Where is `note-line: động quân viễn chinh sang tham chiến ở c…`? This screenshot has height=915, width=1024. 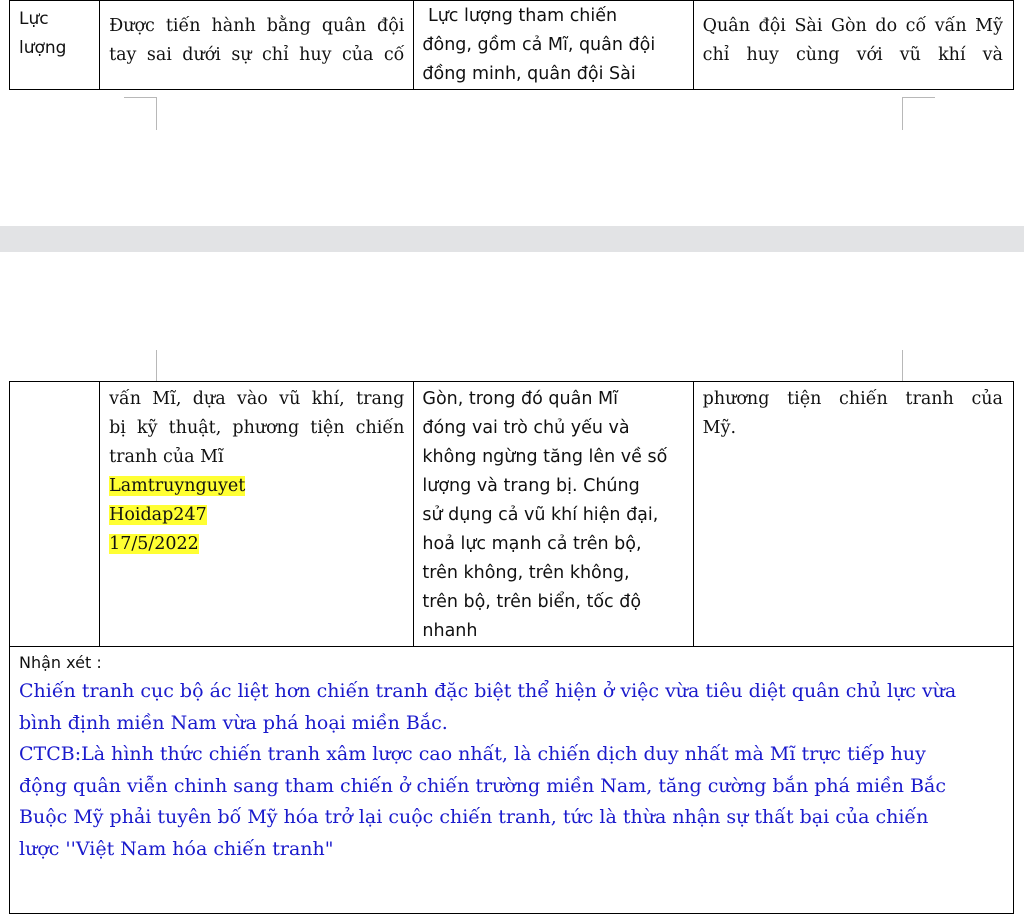
note-line: động quân viễn chinh sang tham chiến ở c… is located at coordinates (483, 785).